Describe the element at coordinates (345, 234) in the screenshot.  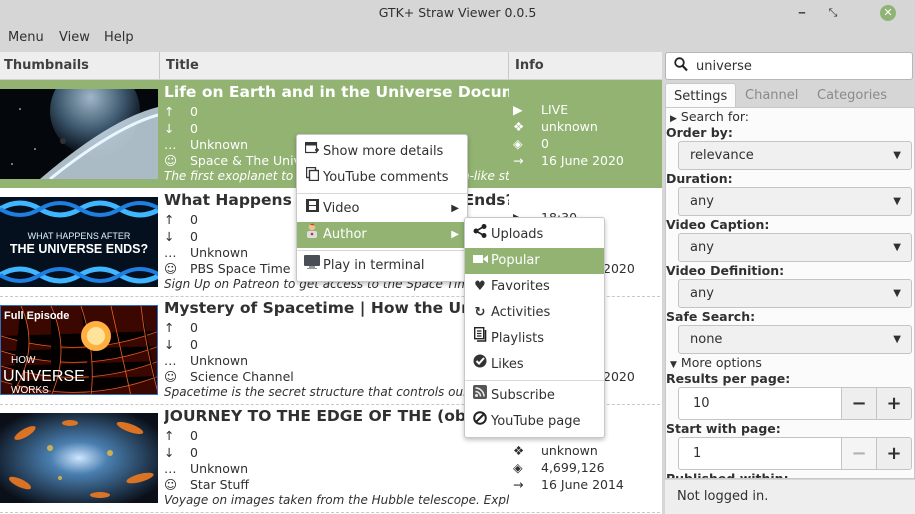
I see `menu-item-label: Author` at that location.